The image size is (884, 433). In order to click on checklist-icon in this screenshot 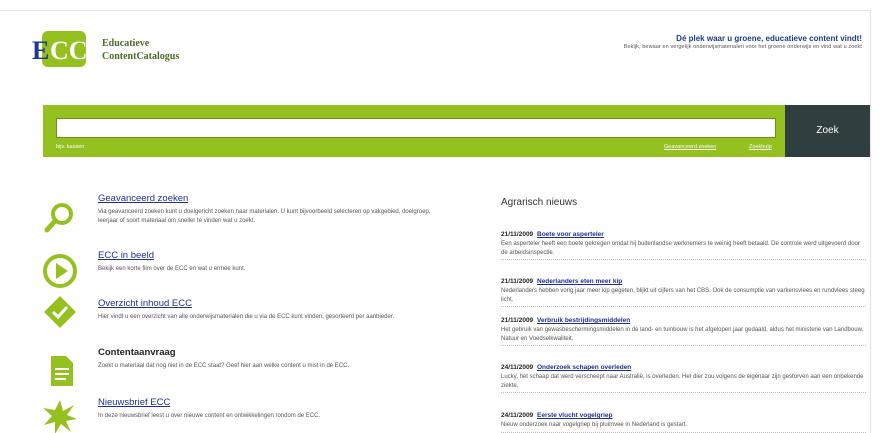, I will do `click(60, 312)`.